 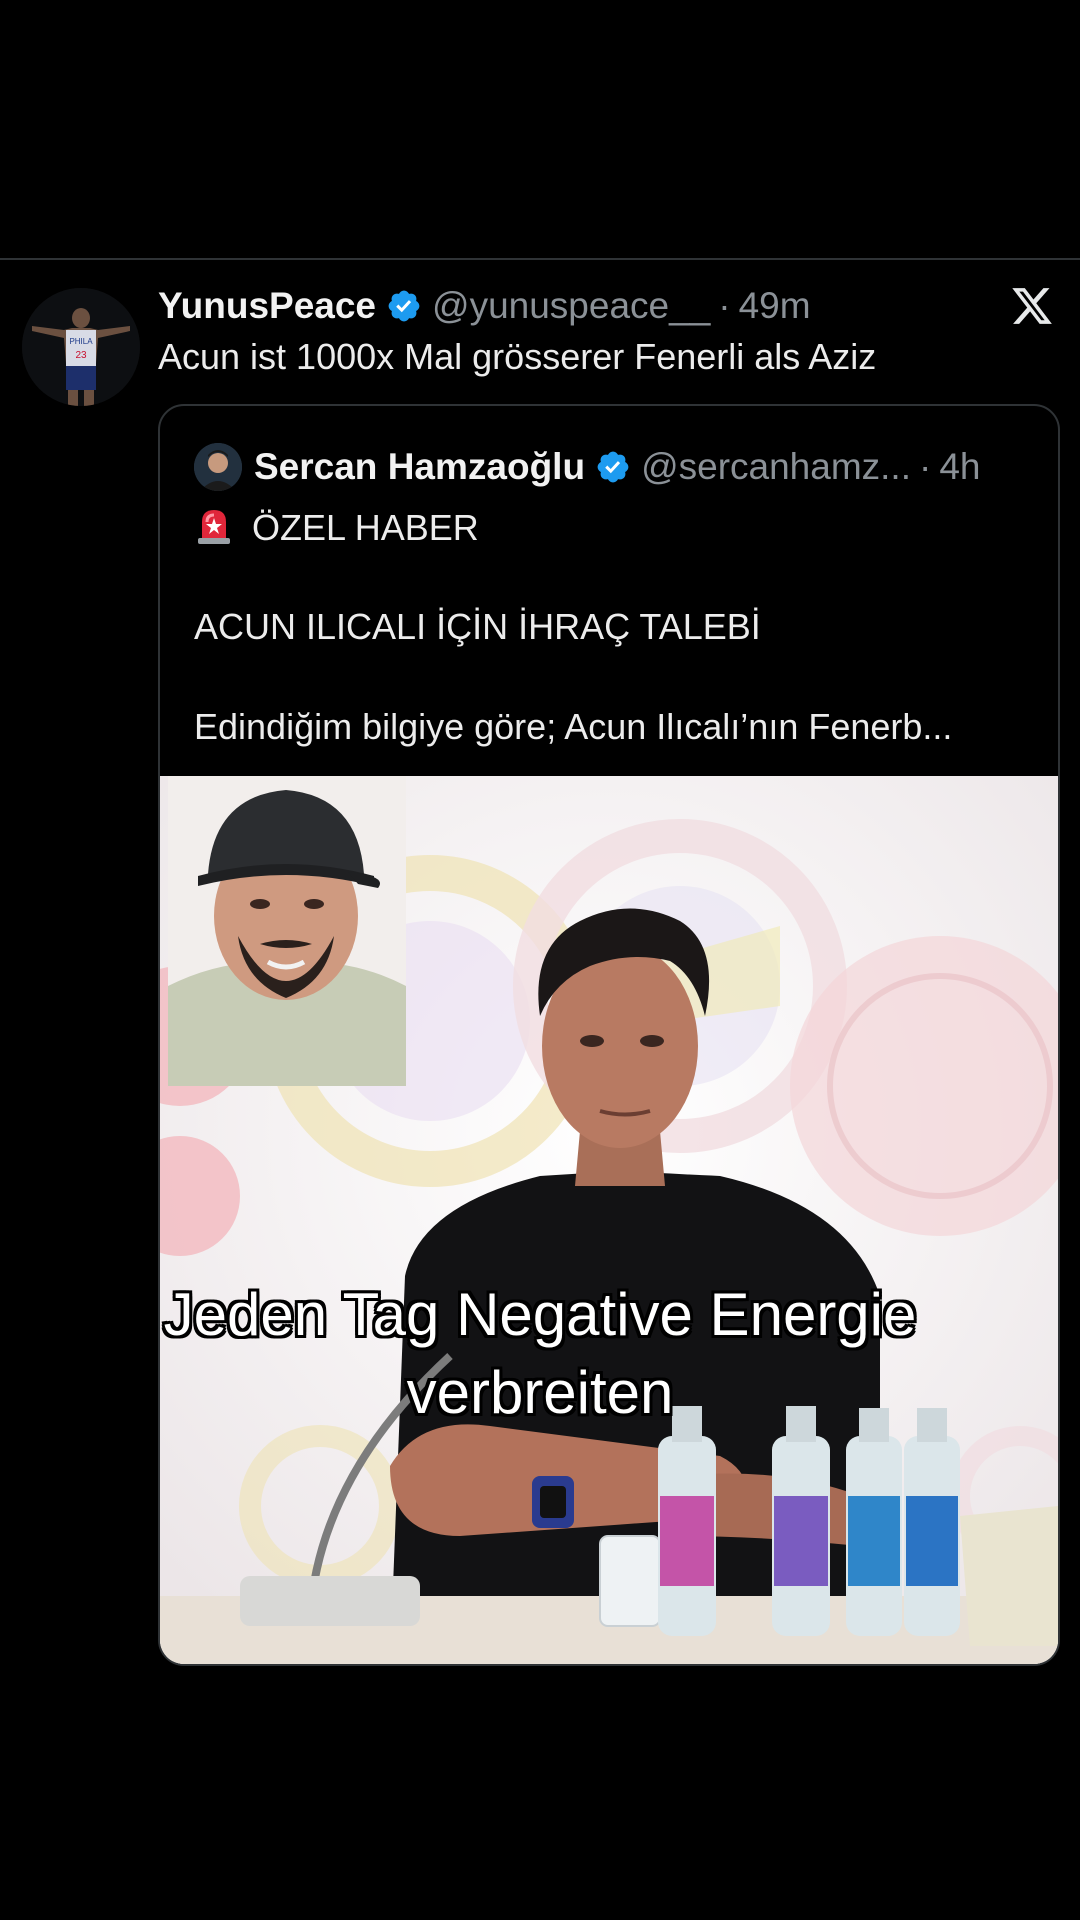 What do you see at coordinates (1032, 306) in the screenshot?
I see `x-logo-icon` at bounding box center [1032, 306].